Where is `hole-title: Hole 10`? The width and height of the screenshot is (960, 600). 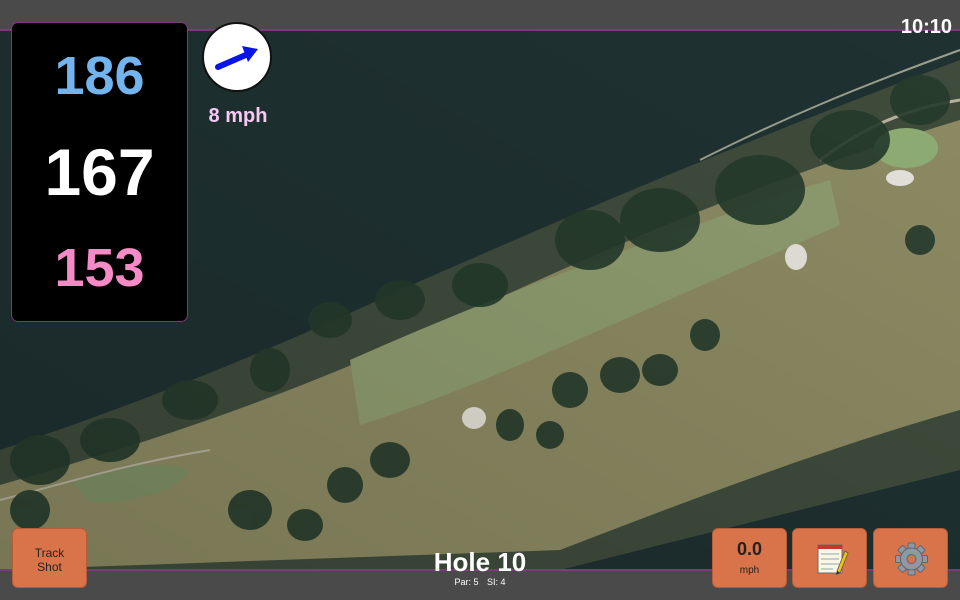
hole-title: Hole 10 is located at coordinates (480, 562).